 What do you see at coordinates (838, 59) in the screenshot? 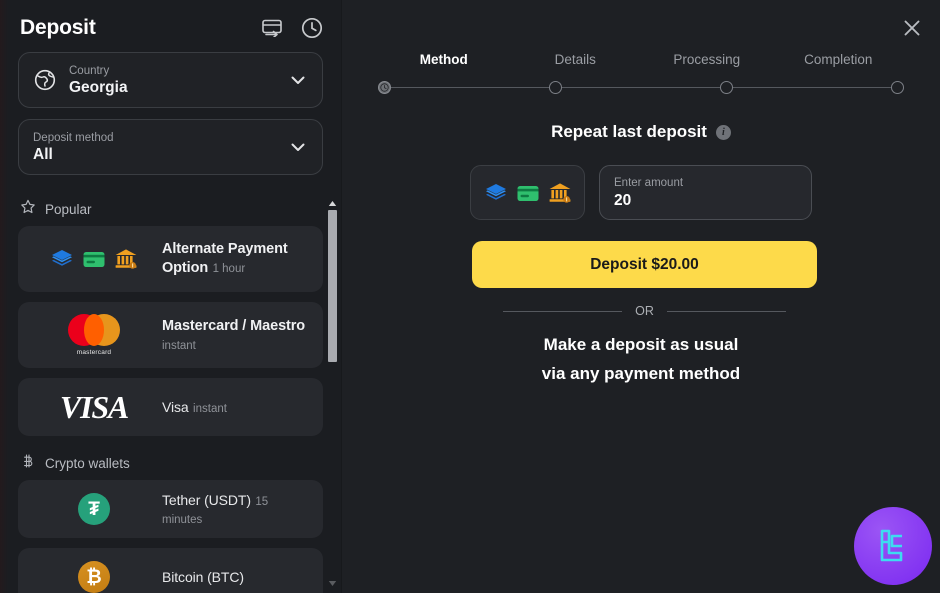
I see `step-label-completion: Completion` at bounding box center [838, 59].